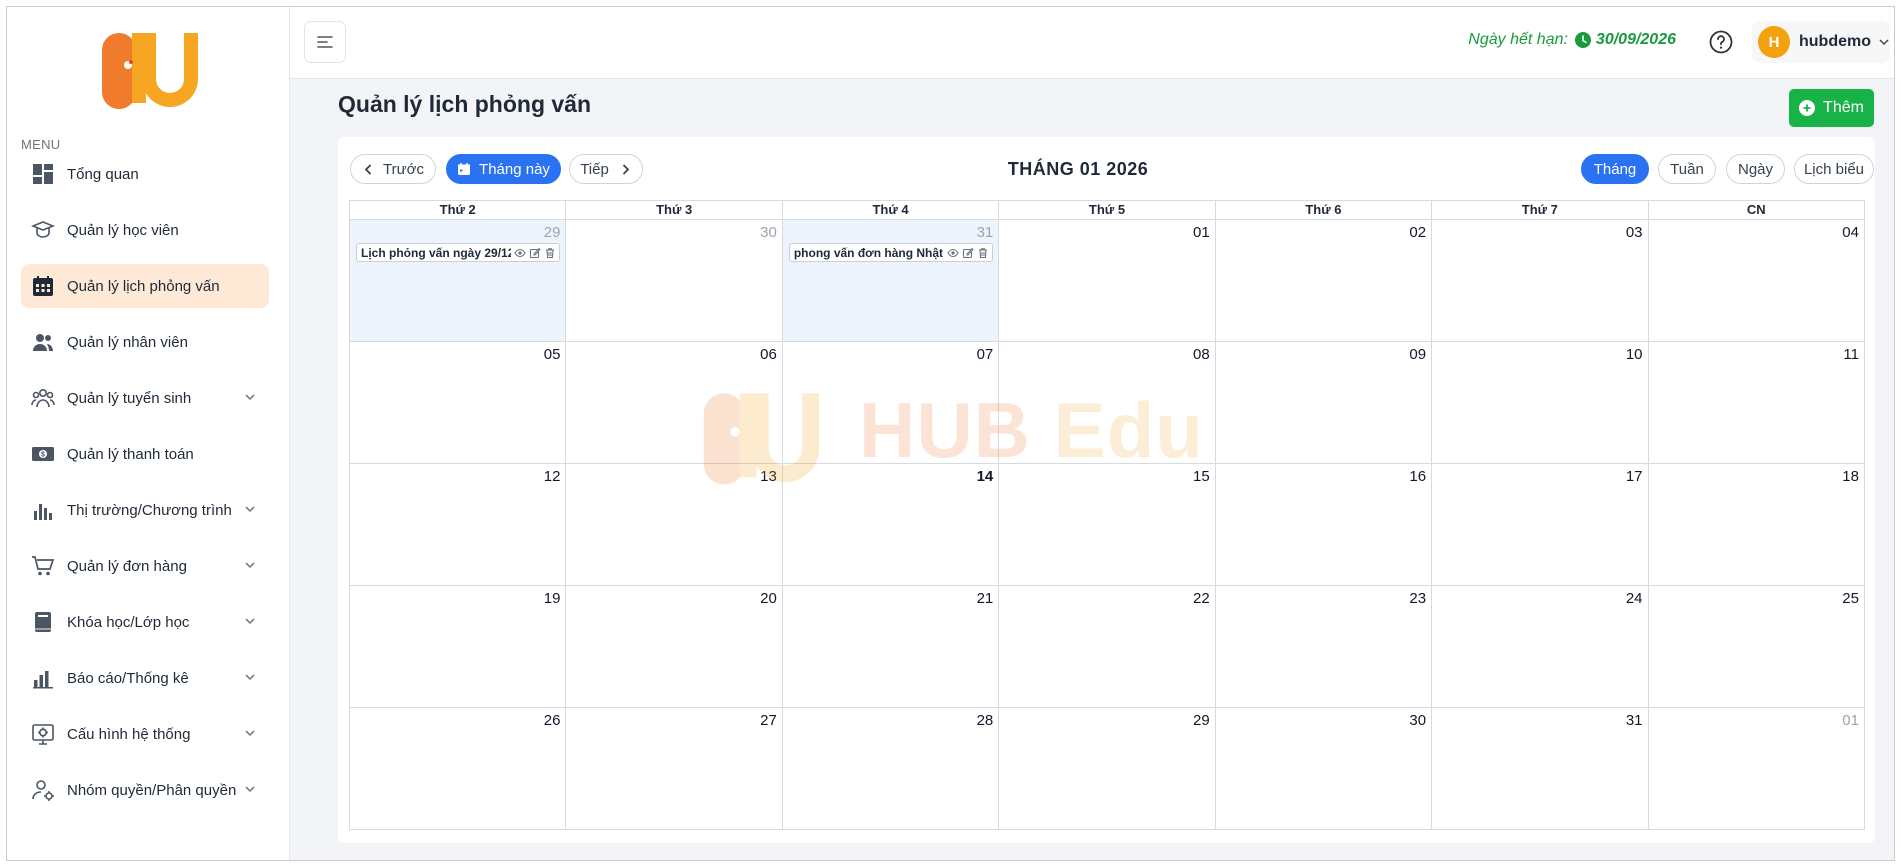 The width and height of the screenshot is (1901, 867). What do you see at coordinates (145, 454) in the screenshot?
I see `sidebar-item-quan-ly-thanh-toan: $ Quản lý thanh toán` at bounding box center [145, 454].